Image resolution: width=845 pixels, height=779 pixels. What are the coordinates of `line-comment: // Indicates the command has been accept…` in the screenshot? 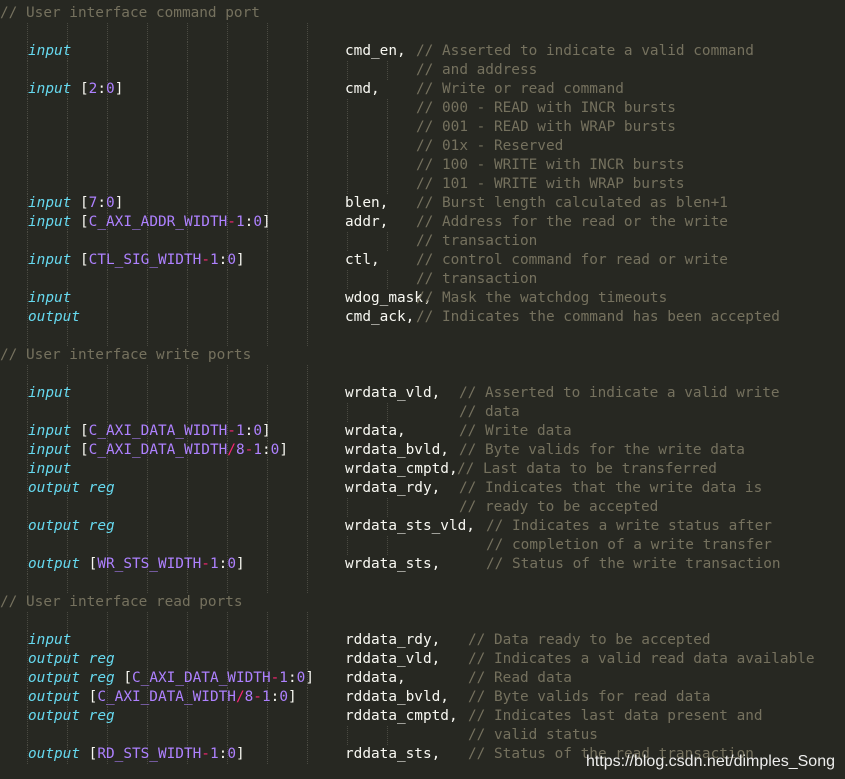 It's located at (598, 317).